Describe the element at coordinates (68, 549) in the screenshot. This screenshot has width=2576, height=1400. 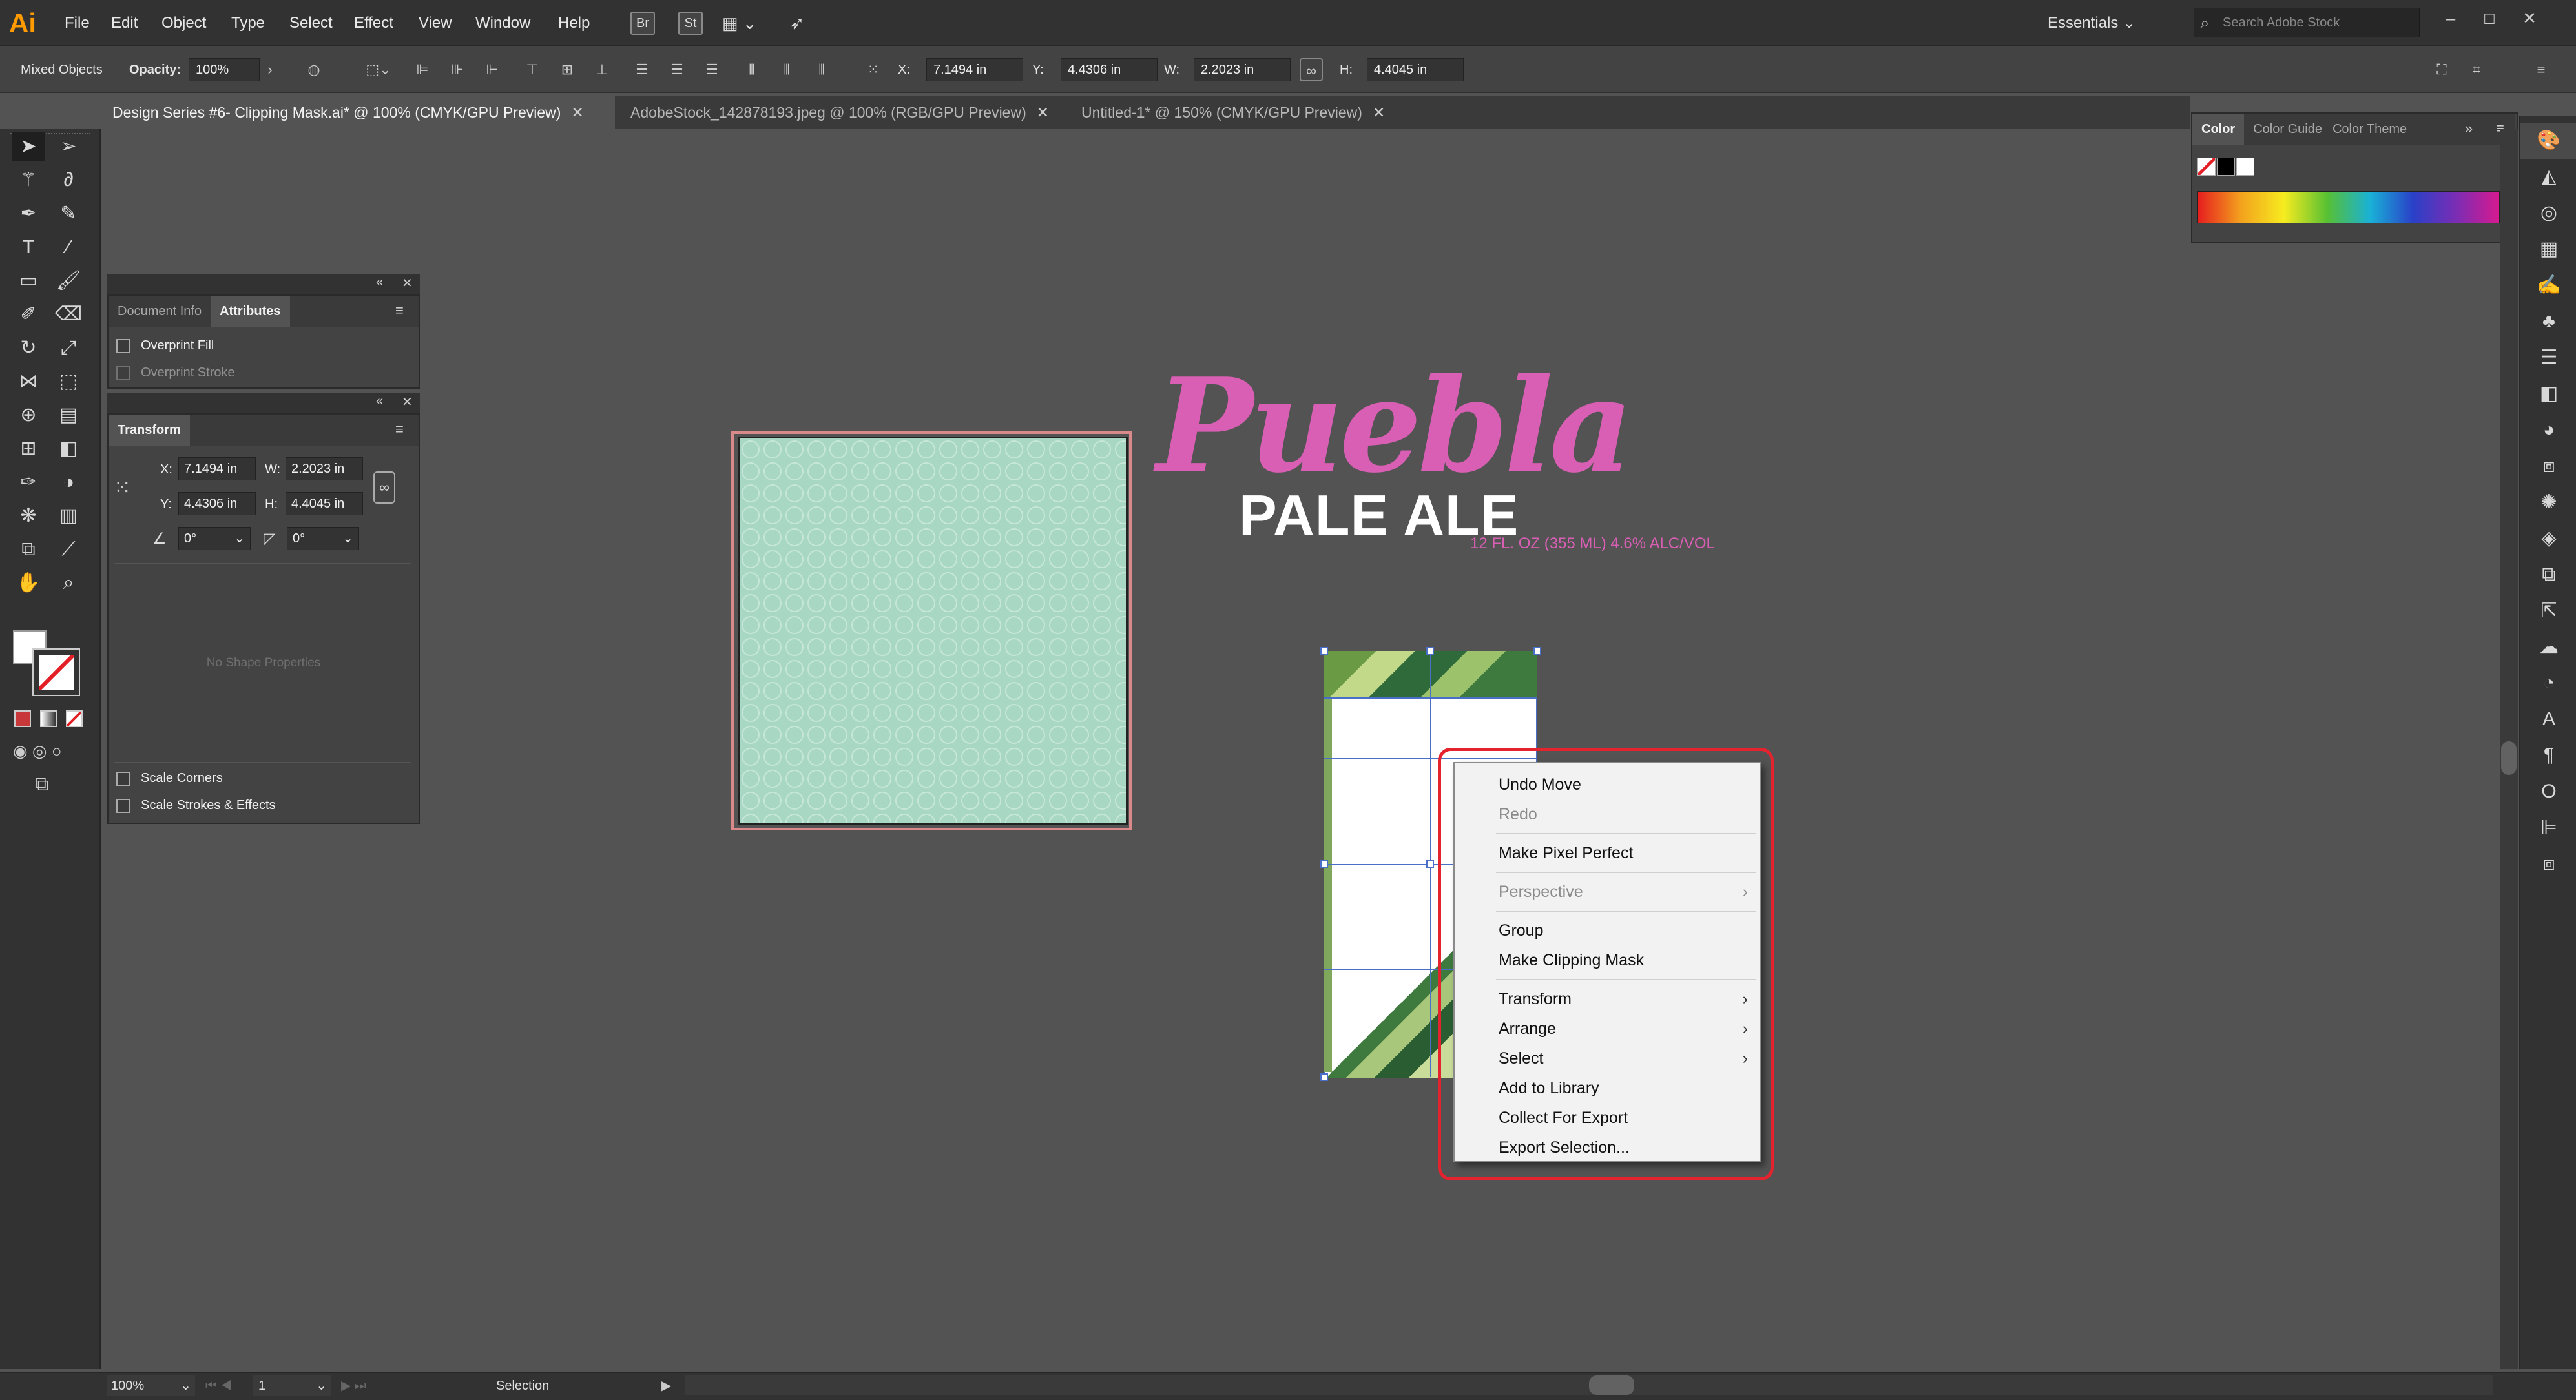
I see `slice-tool-icon: ⟋` at that location.